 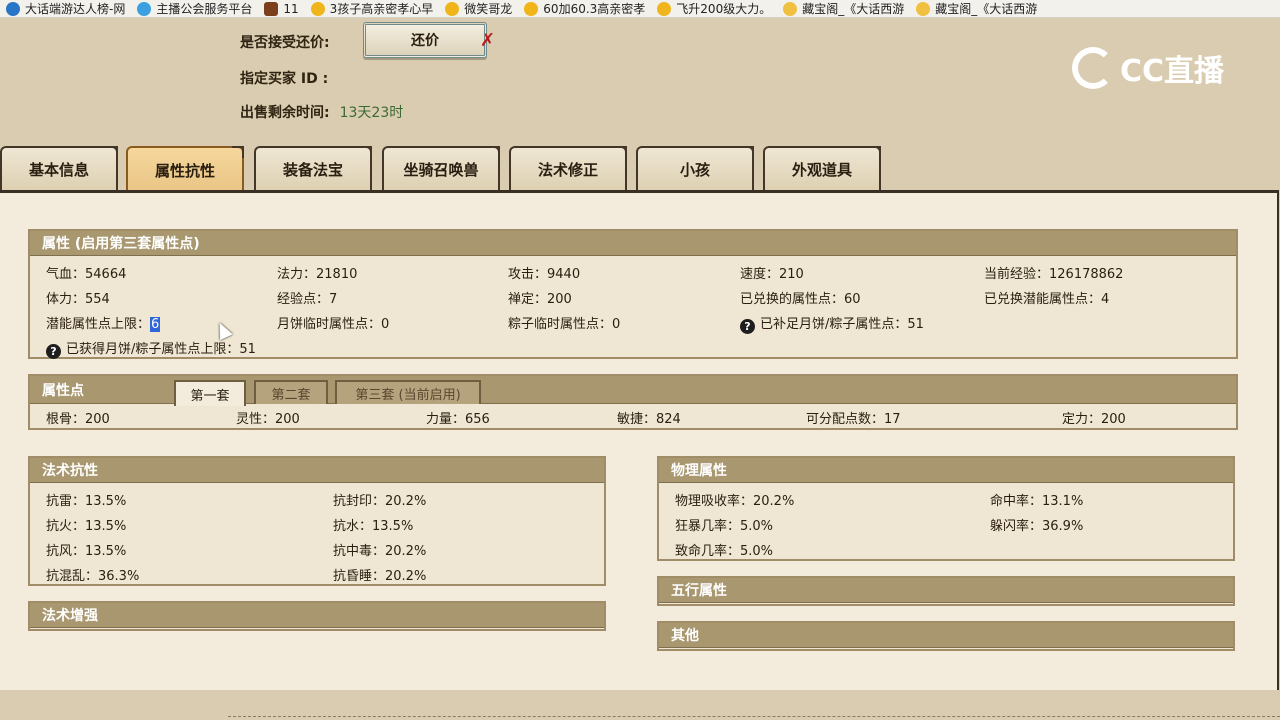 What do you see at coordinates (13, 8) in the screenshot?
I see `c-logo-icon` at bounding box center [13, 8].